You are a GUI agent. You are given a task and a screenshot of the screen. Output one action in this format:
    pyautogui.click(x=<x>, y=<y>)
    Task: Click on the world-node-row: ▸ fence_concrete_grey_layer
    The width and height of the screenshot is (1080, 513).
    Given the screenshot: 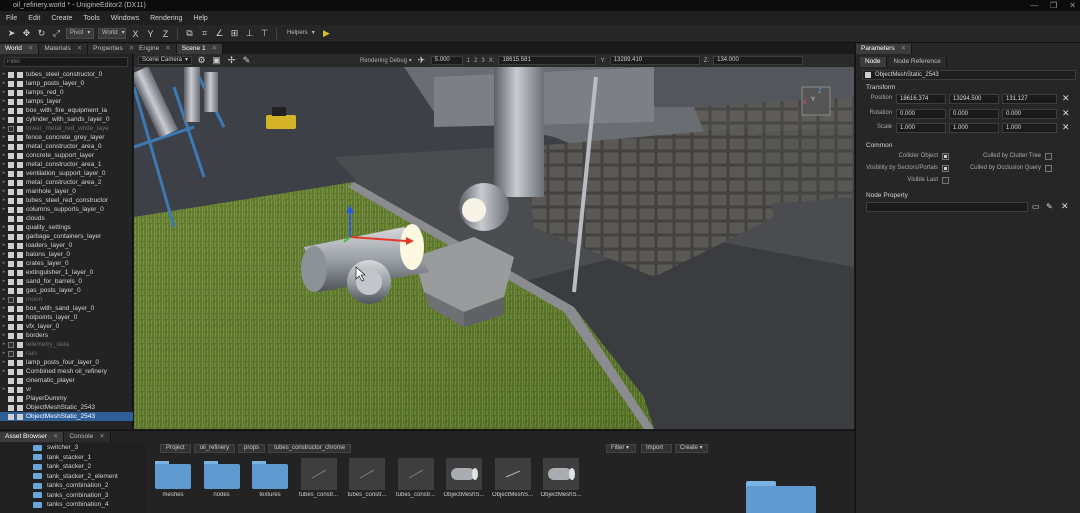 What is the action you would take?
    pyautogui.click(x=66, y=137)
    